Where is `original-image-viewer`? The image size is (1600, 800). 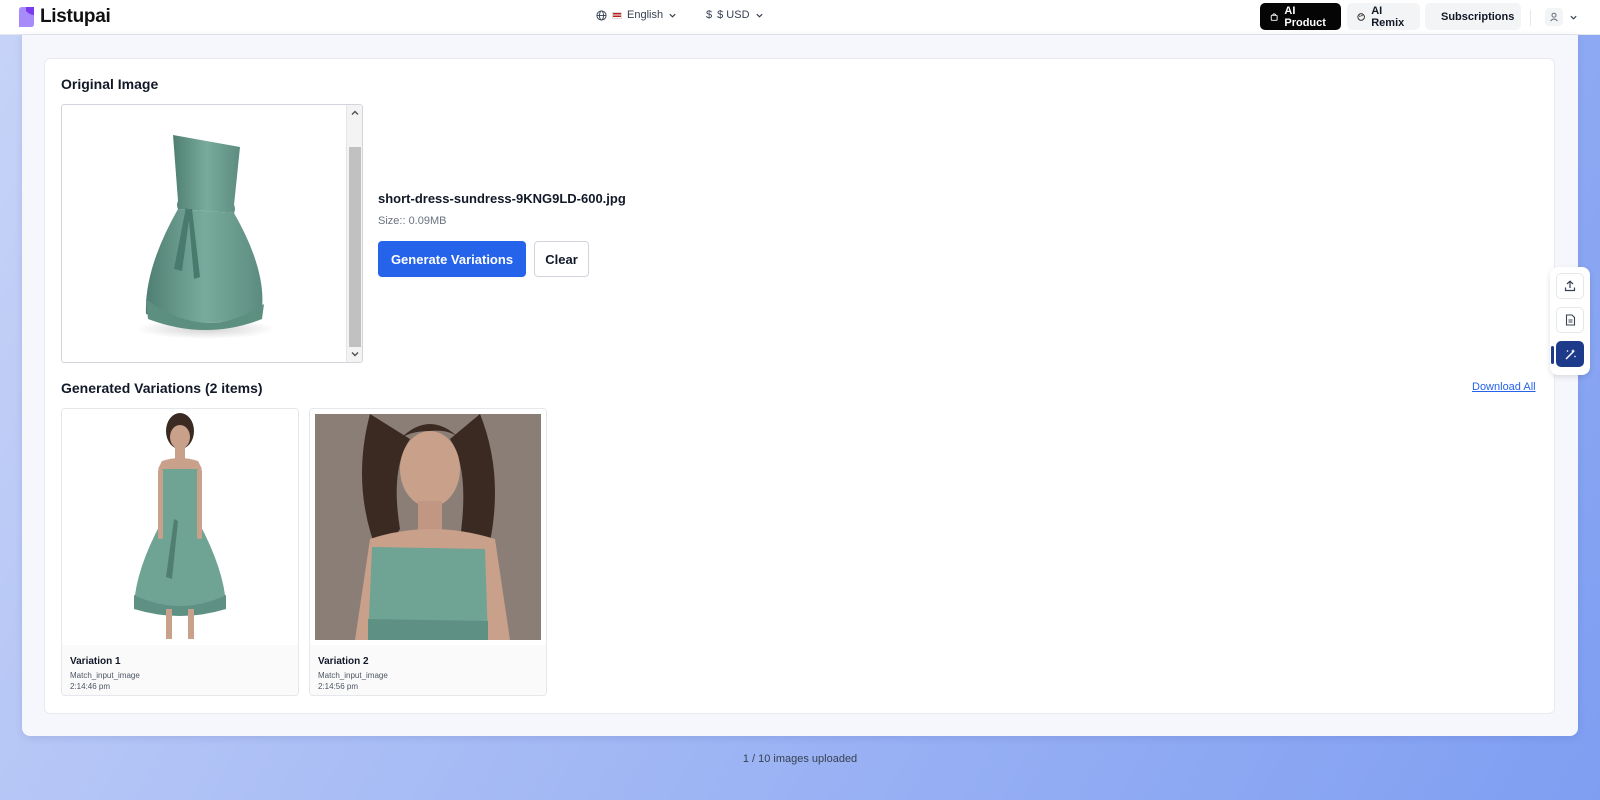
original-image-viewer is located at coordinates (212, 233).